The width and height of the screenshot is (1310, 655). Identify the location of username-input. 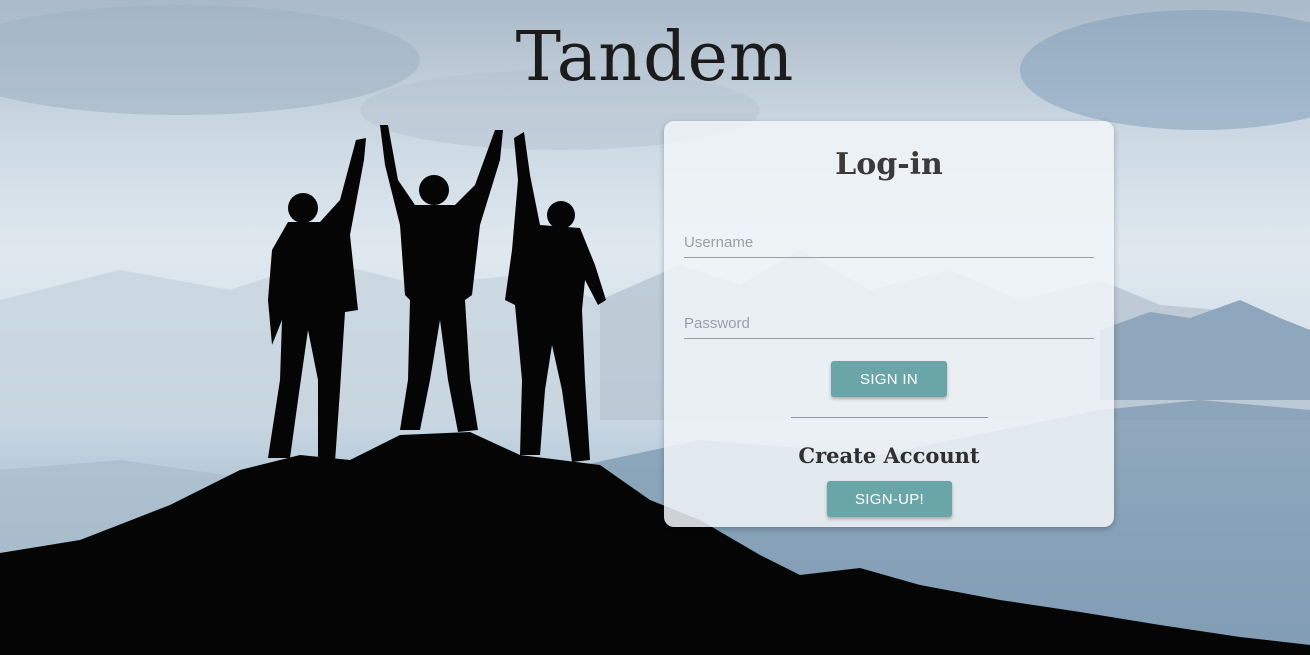
(889, 242).